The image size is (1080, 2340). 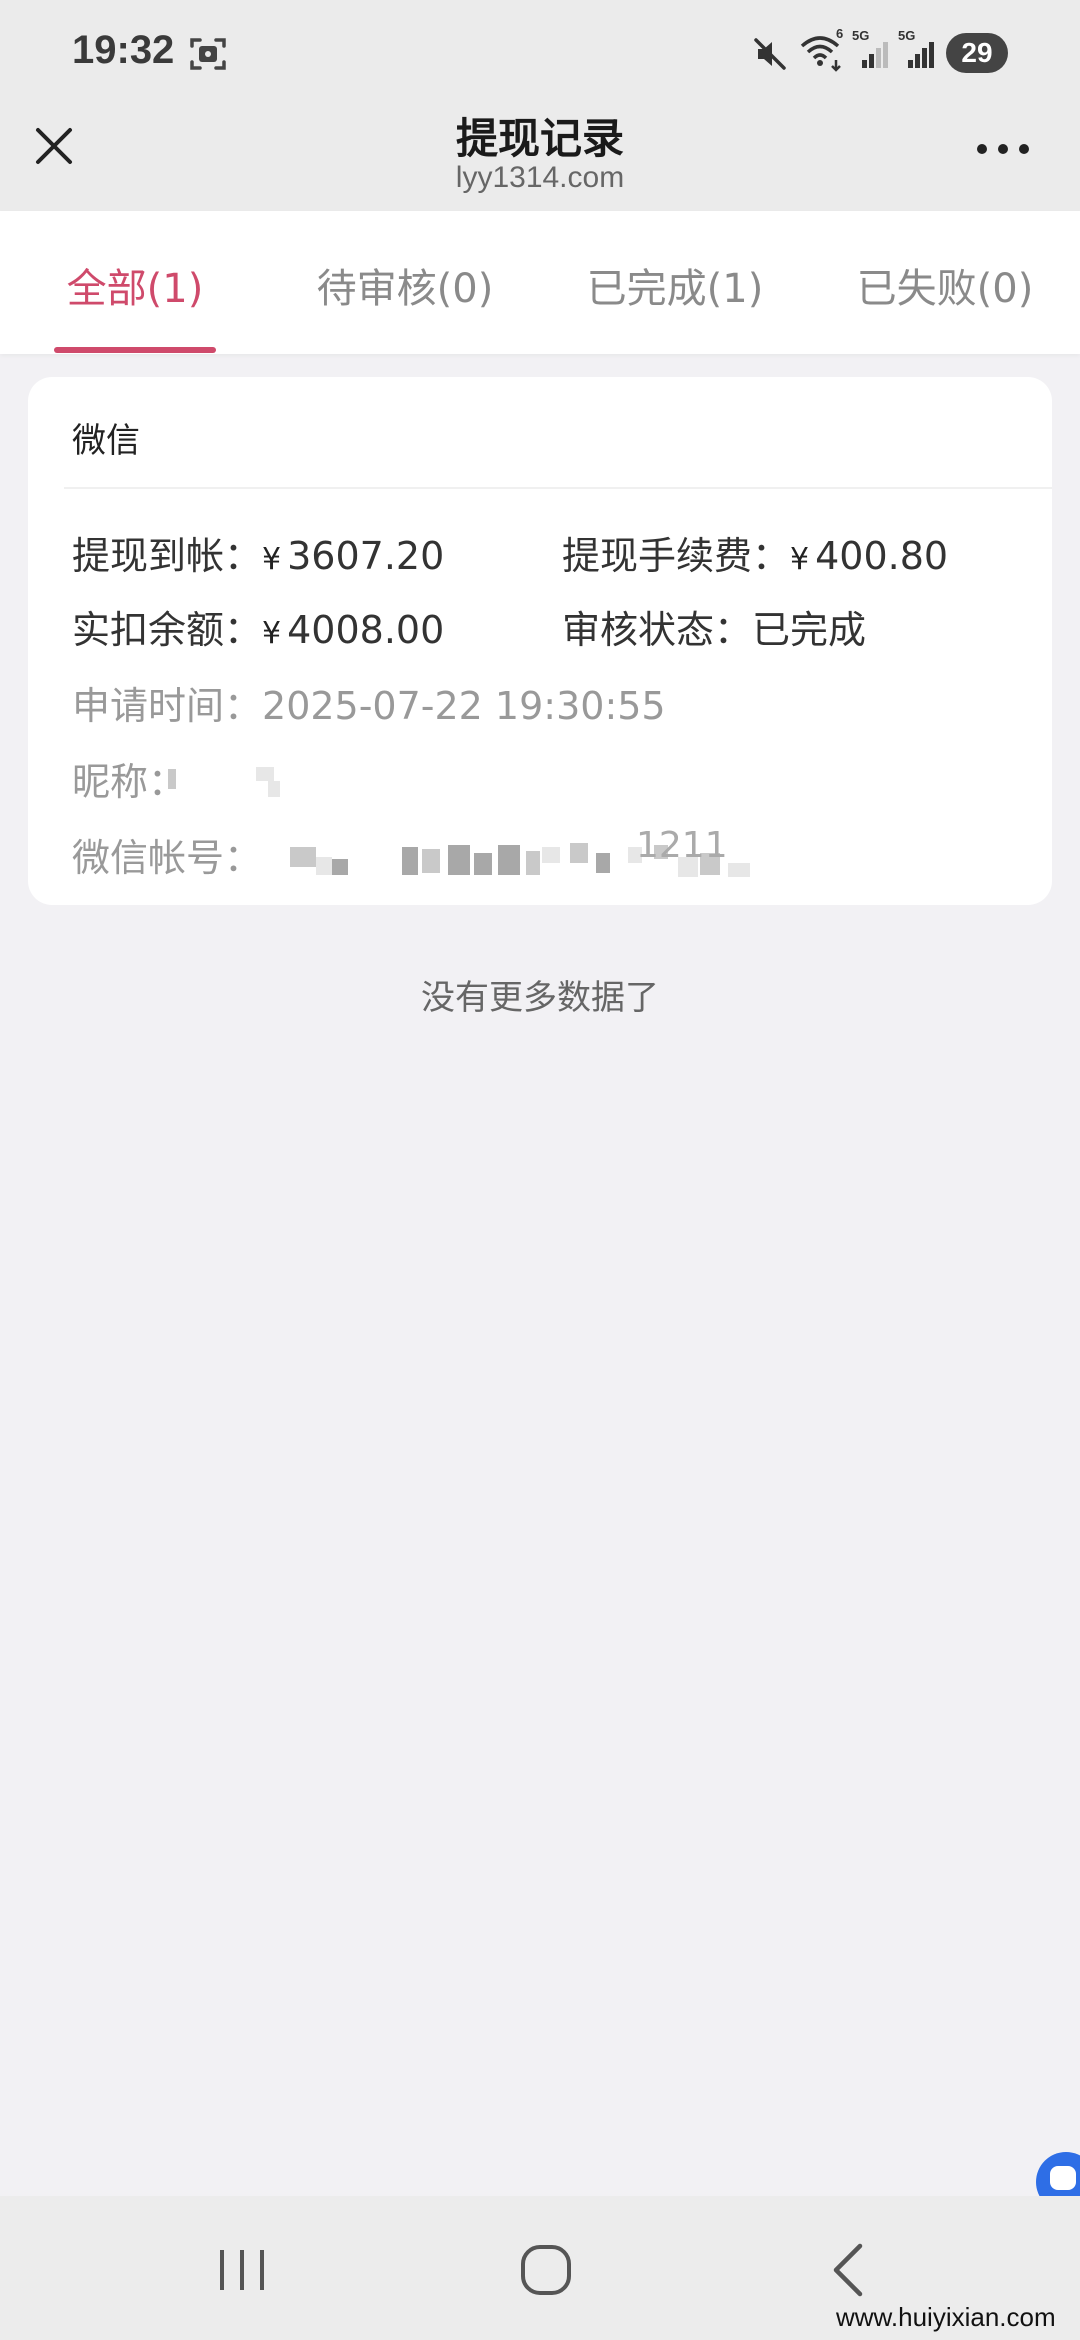 What do you see at coordinates (1003, 149) in the screenshot?
I see `more-icon` at bounding box center [1003, 149].